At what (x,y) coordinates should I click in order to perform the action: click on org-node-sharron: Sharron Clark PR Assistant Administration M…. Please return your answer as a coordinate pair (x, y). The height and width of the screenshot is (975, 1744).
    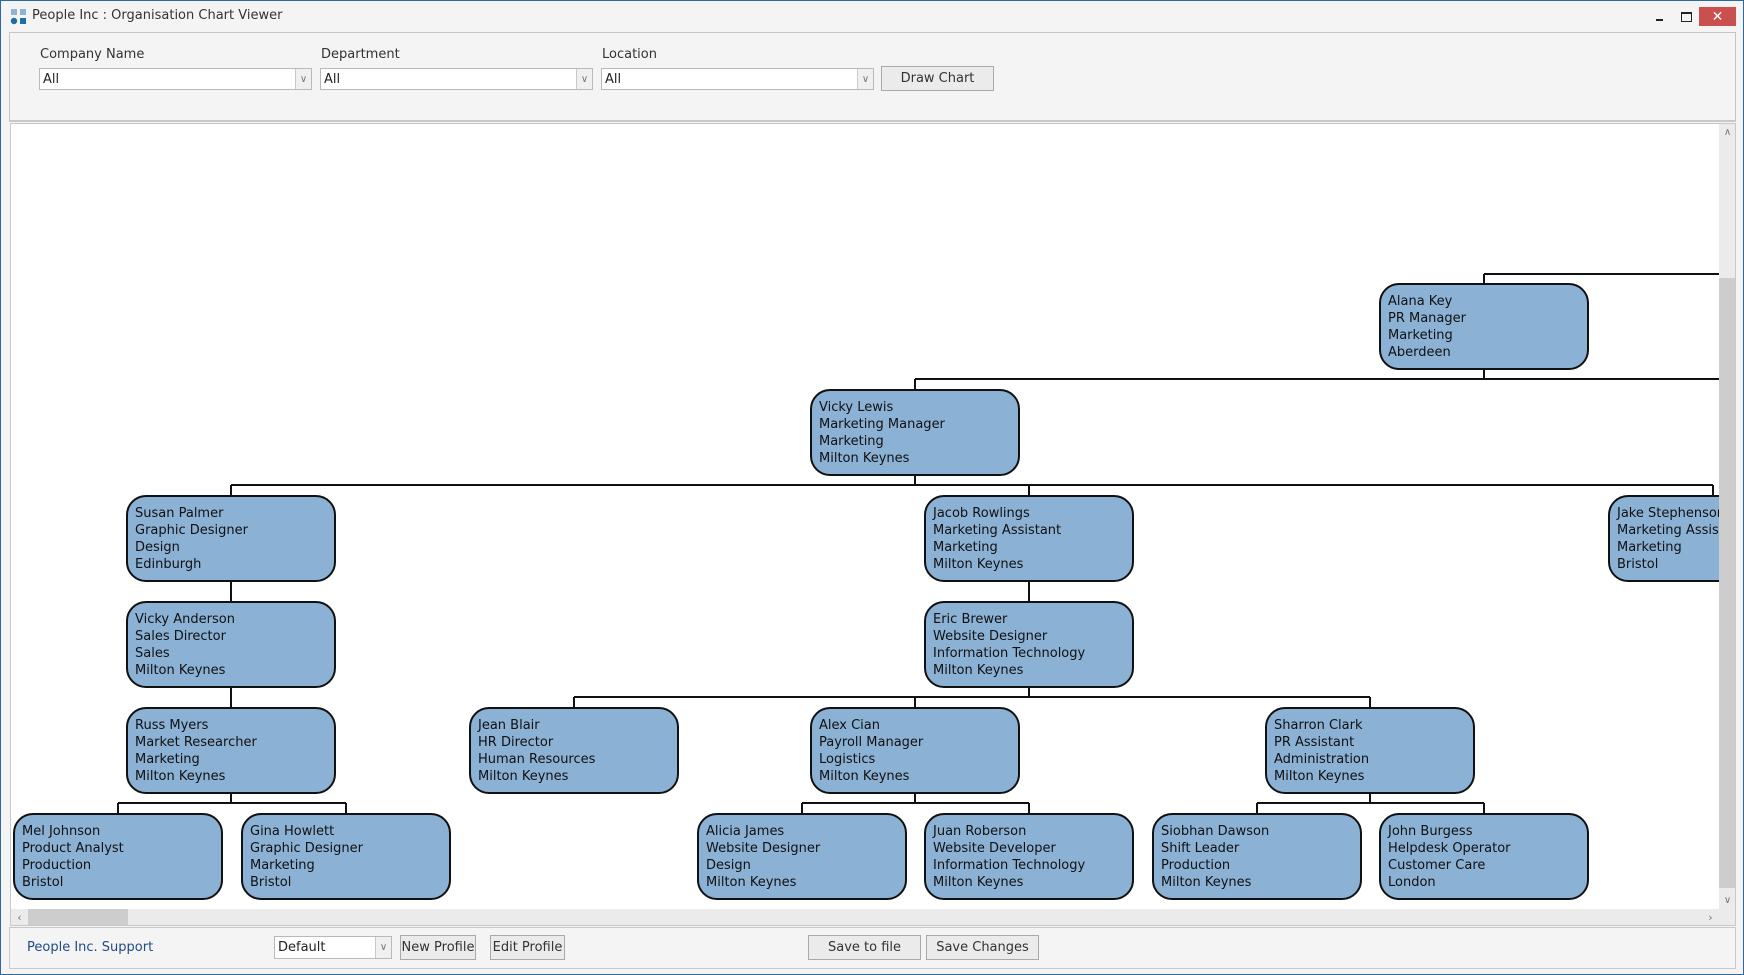
    Looking at the image, I should click on (1370, 750).